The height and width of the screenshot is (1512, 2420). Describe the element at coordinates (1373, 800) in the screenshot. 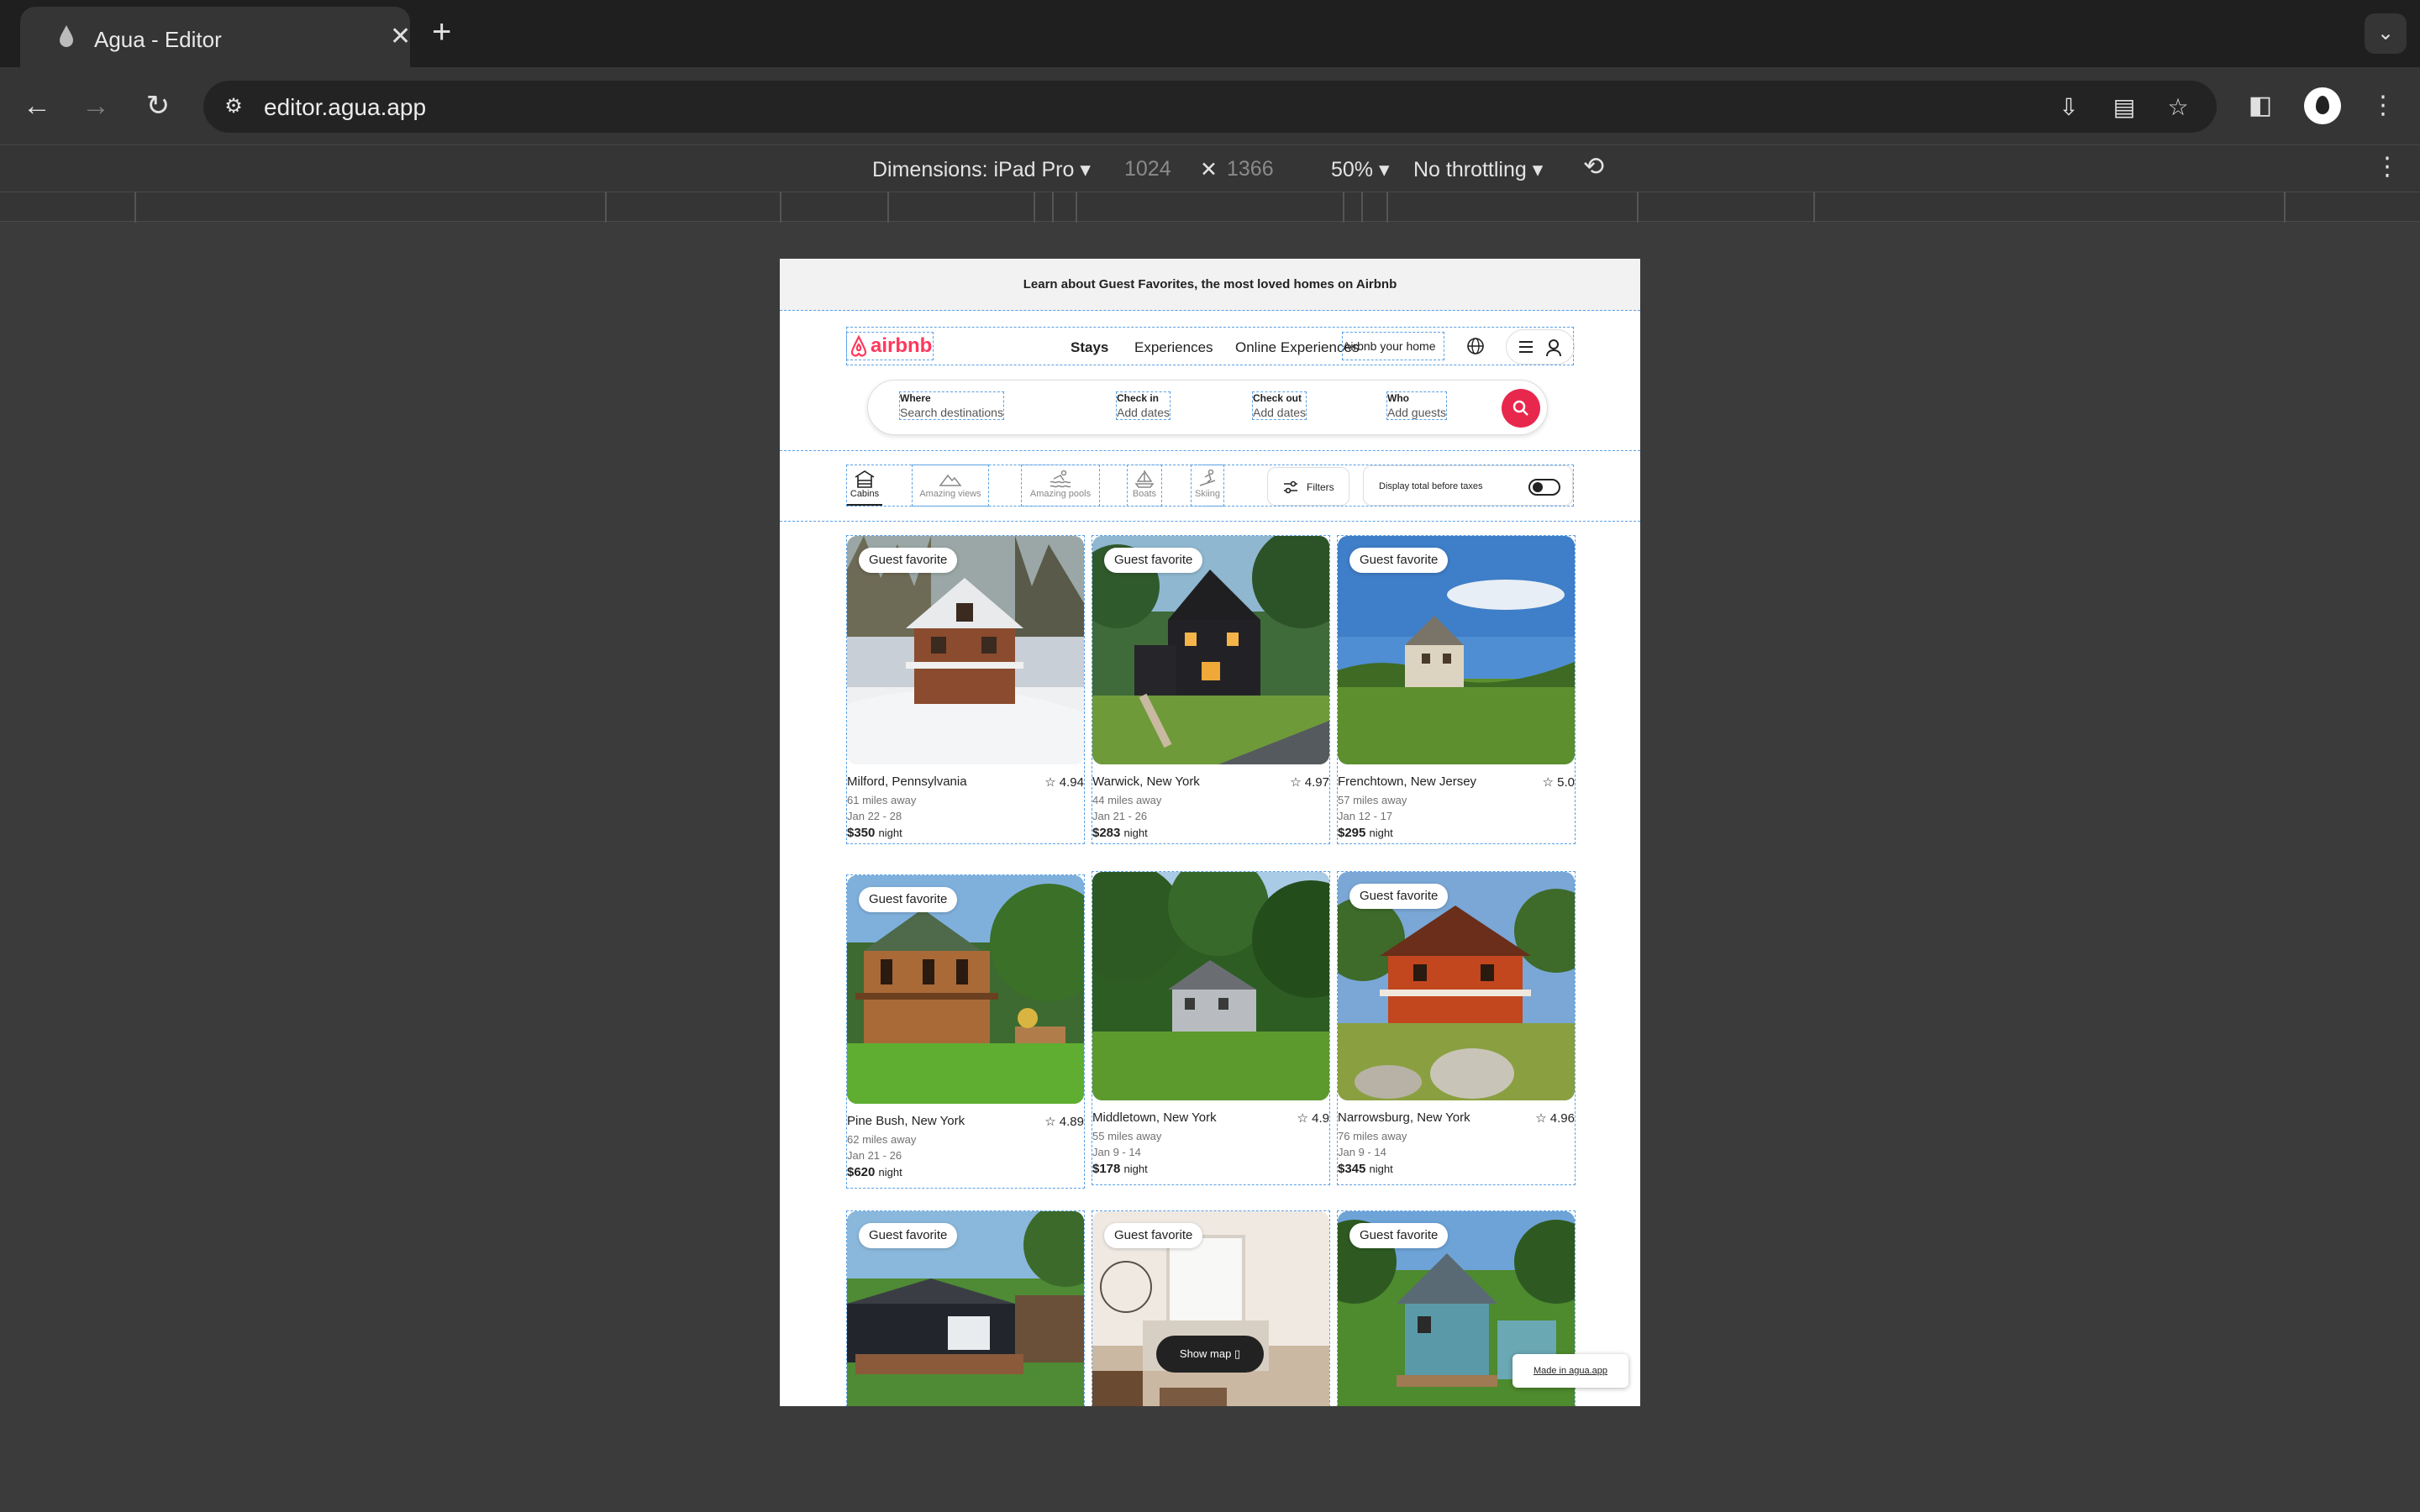

I see `listing-distance: 57 miles away` at that location.